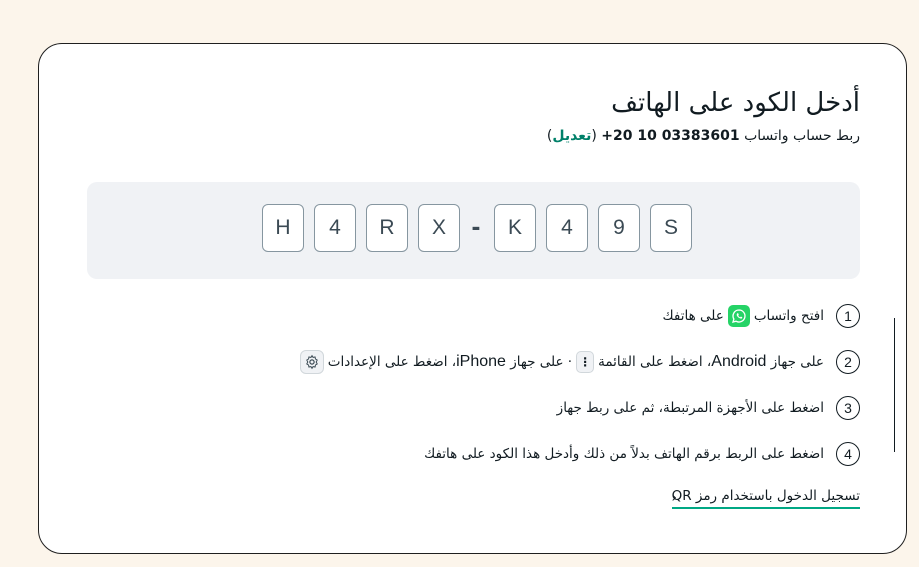  Describe the element at coordinates (848, 362) in the screenshot. I see `step-number: 2` at that location.